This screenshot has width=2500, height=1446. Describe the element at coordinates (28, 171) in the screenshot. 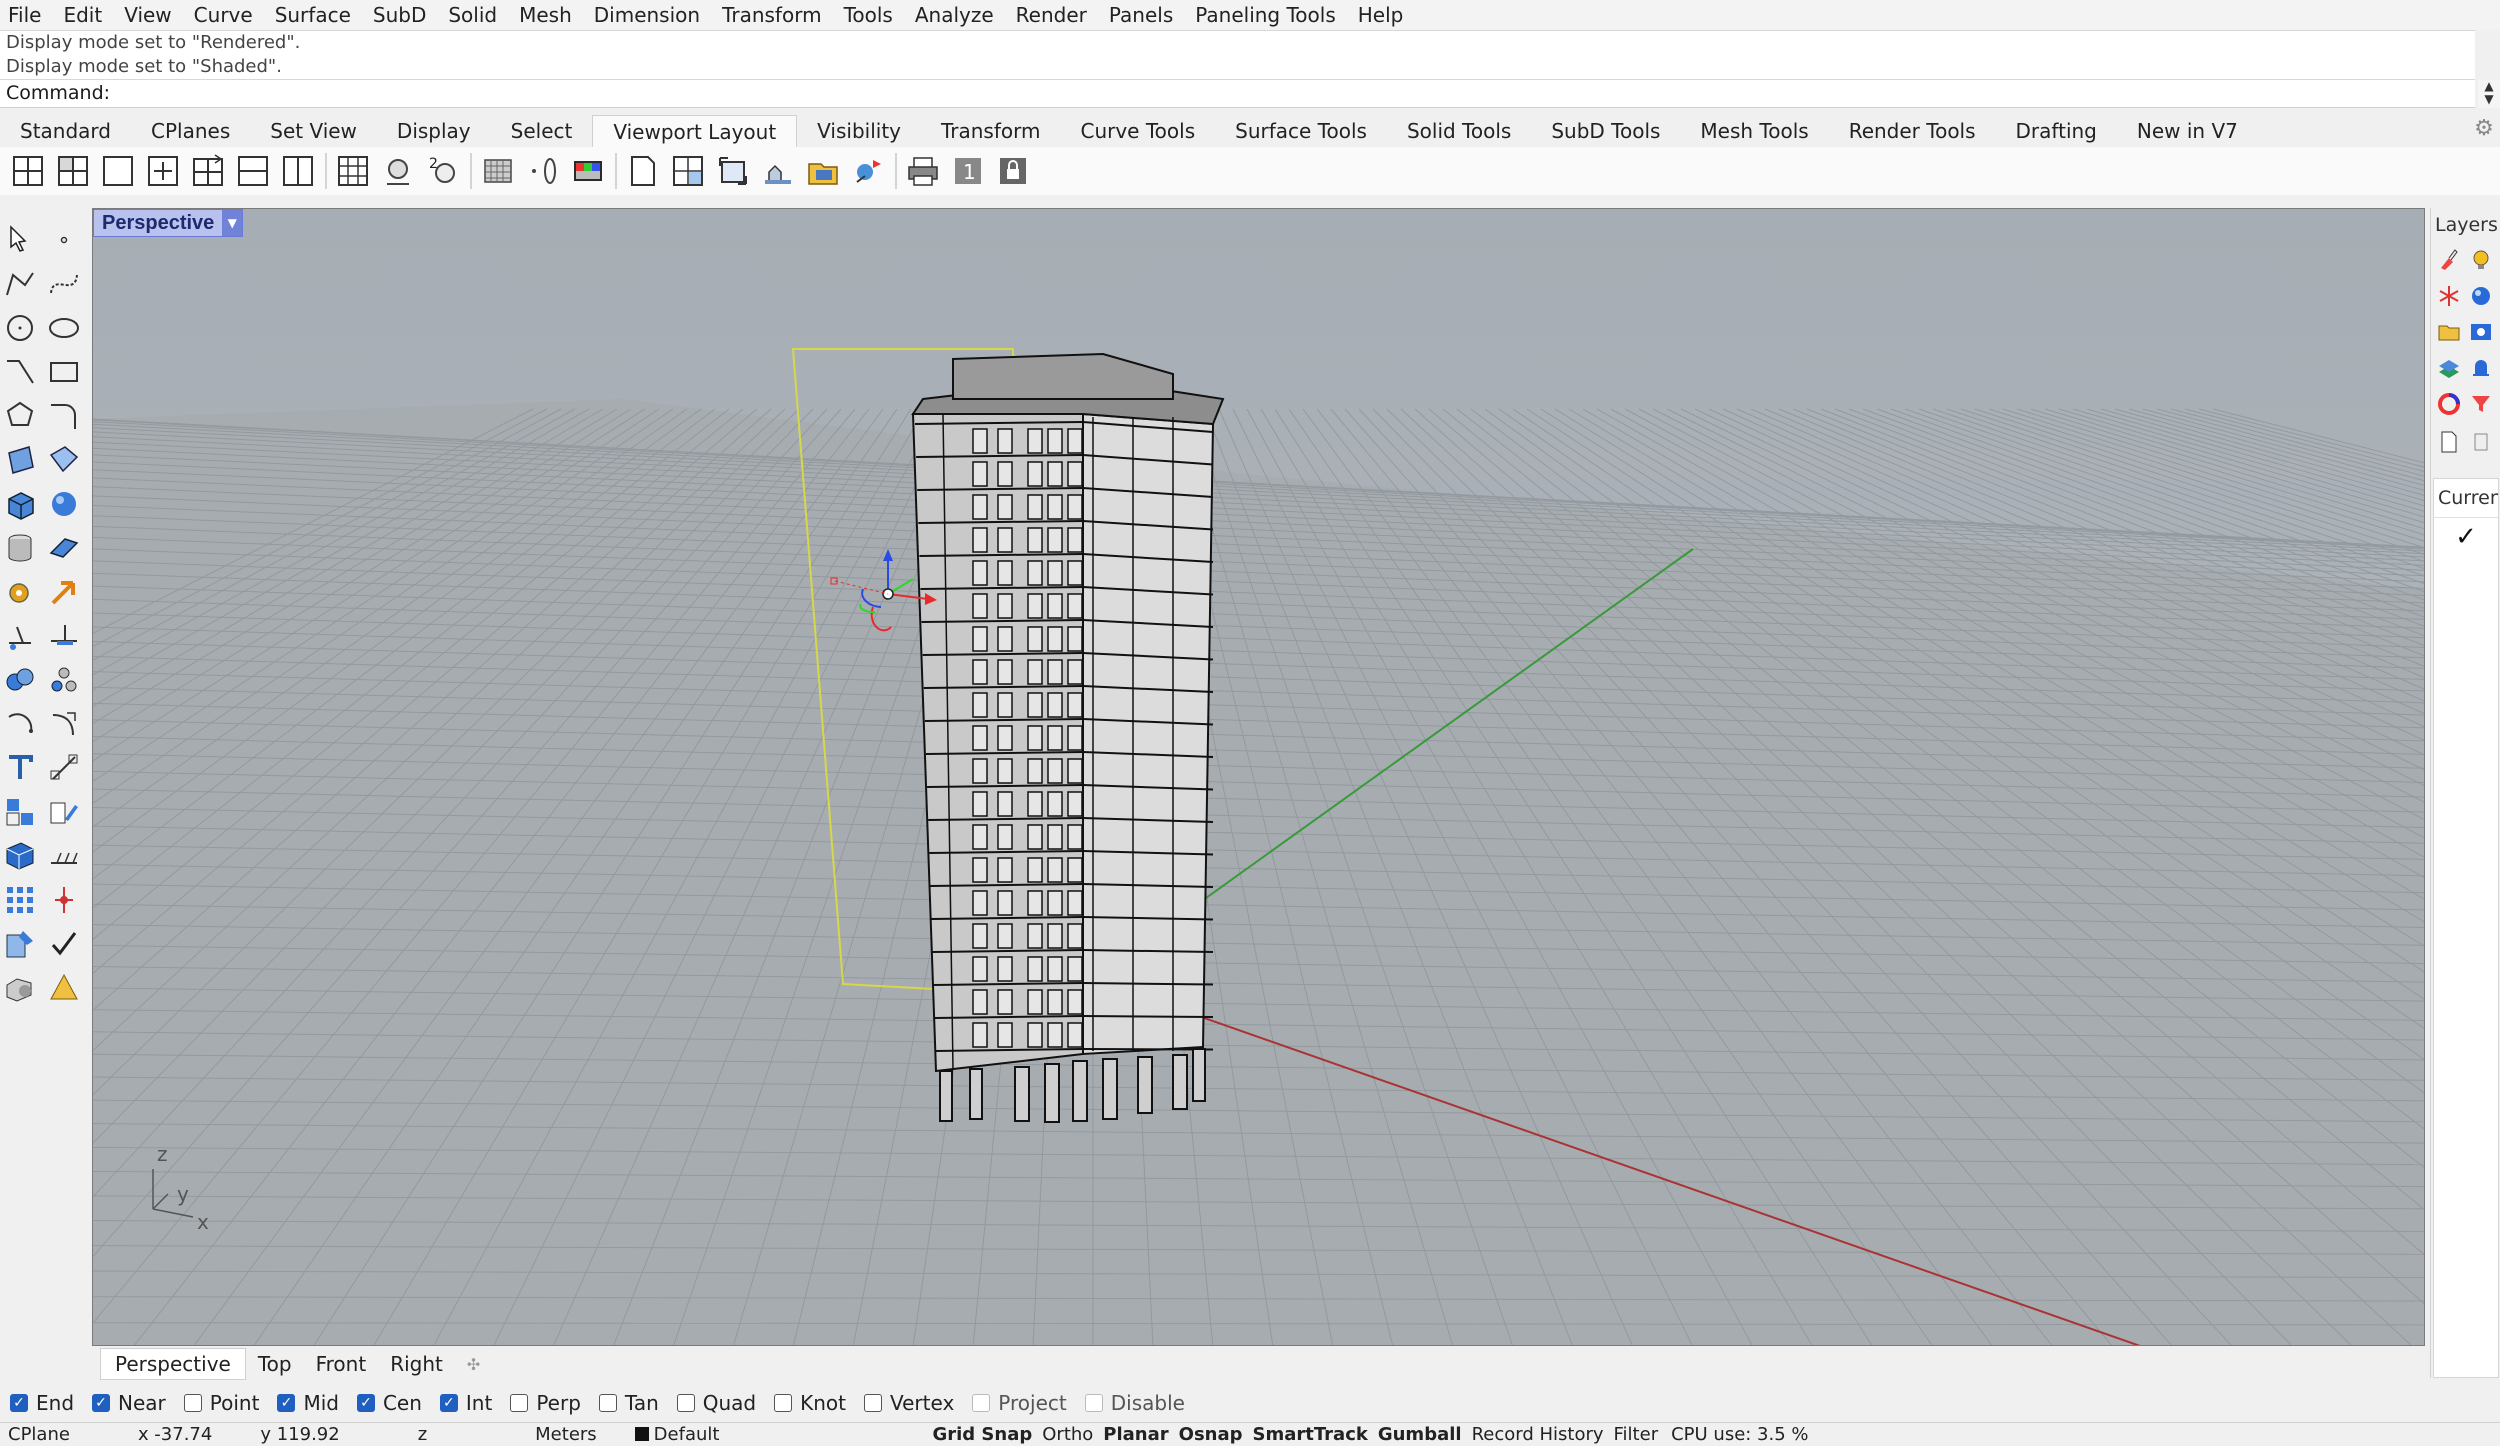

I see `four-viewports-icon` at that location.